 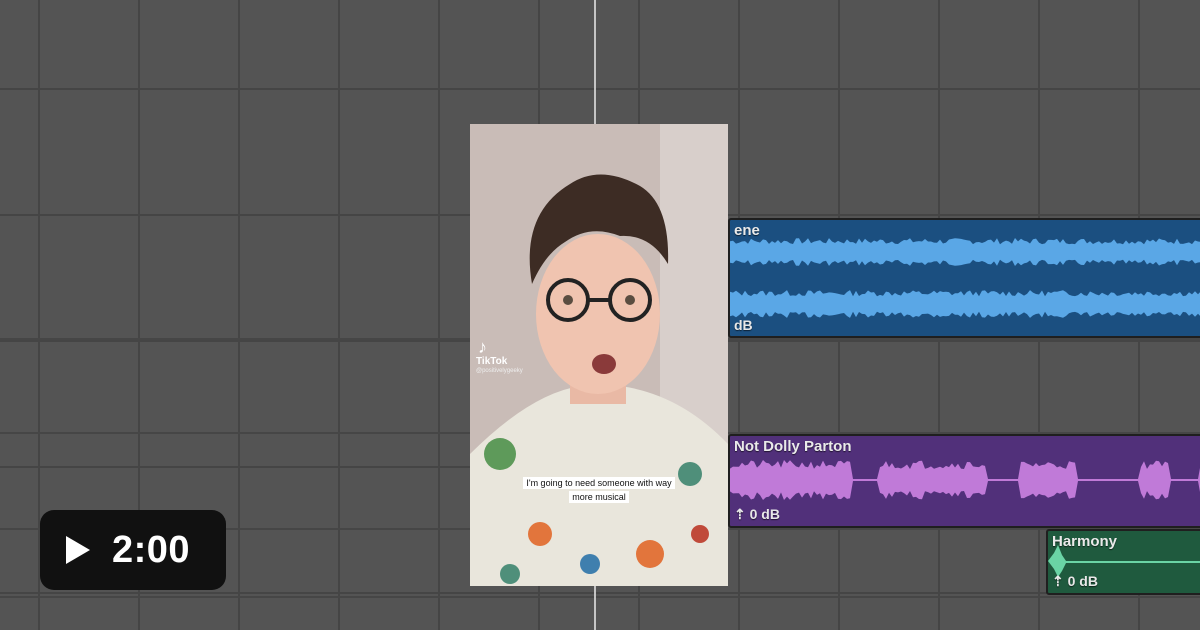 I want to click on audio-region-2: Not Dolly Parton ⇡ 0 dB, so click(x=964, y=481).